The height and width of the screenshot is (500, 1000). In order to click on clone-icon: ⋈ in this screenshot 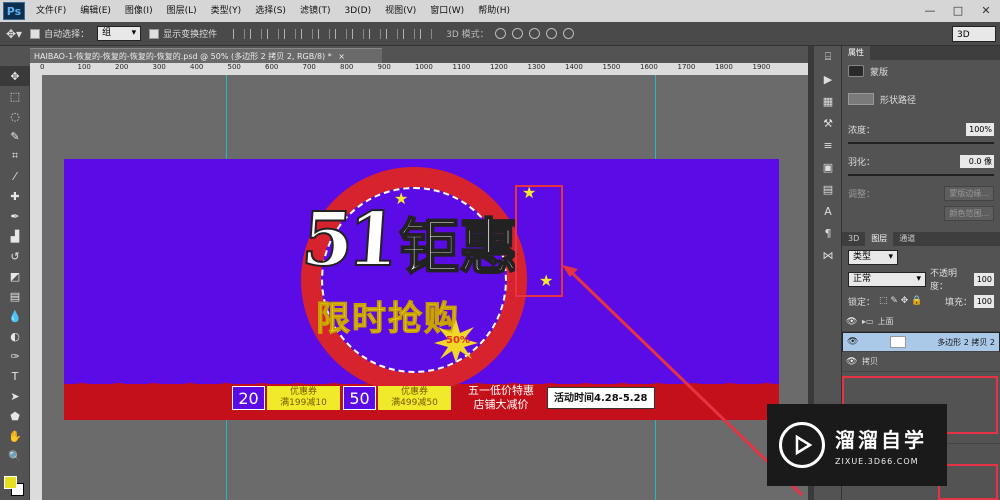, I will do `click(828, 255)`.